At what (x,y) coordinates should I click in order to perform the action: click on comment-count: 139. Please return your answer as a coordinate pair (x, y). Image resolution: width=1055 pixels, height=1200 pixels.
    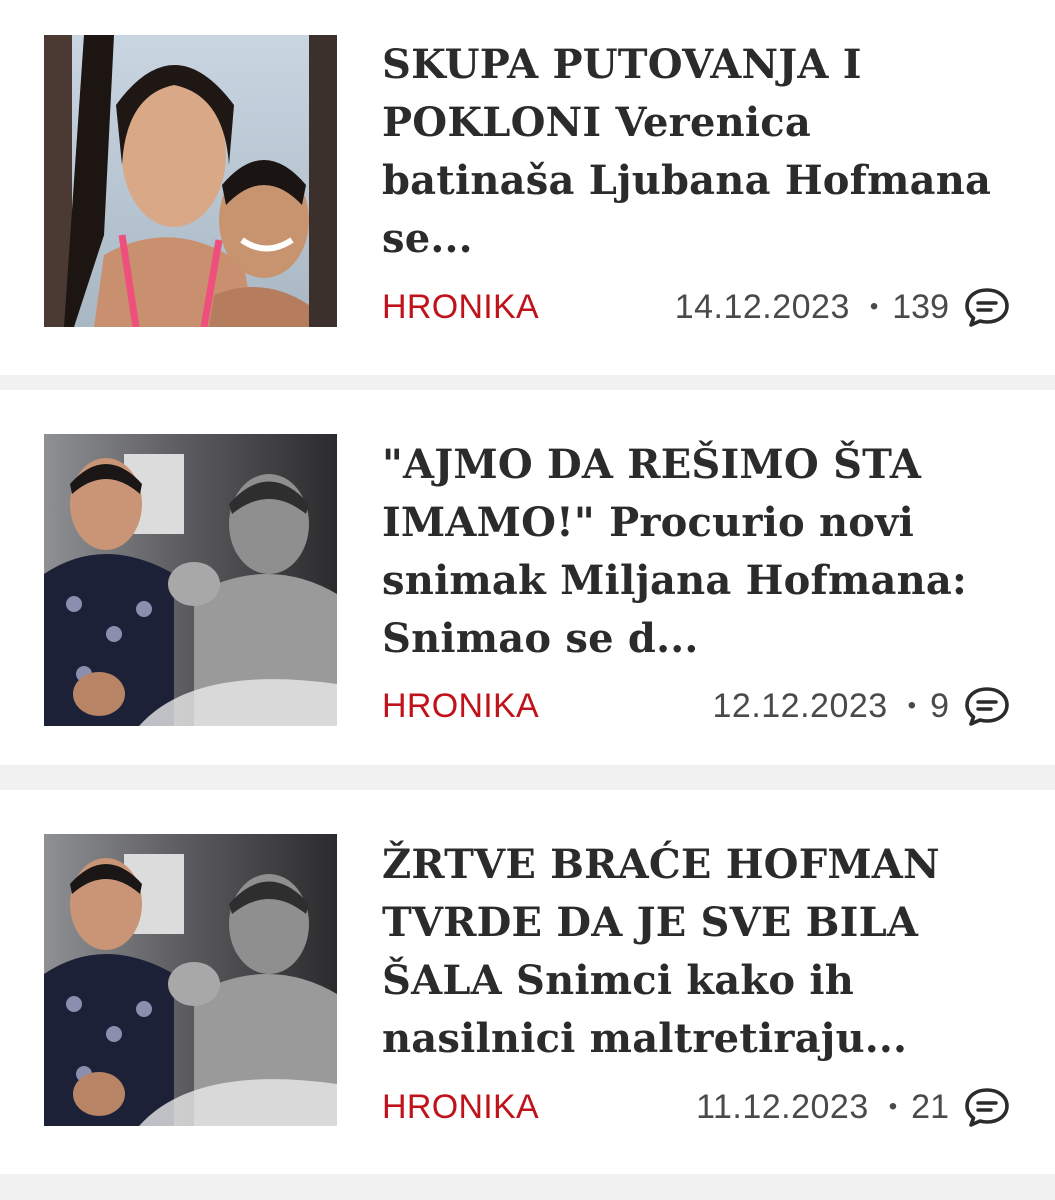
    Looking at the image, I should click on (920, 307).